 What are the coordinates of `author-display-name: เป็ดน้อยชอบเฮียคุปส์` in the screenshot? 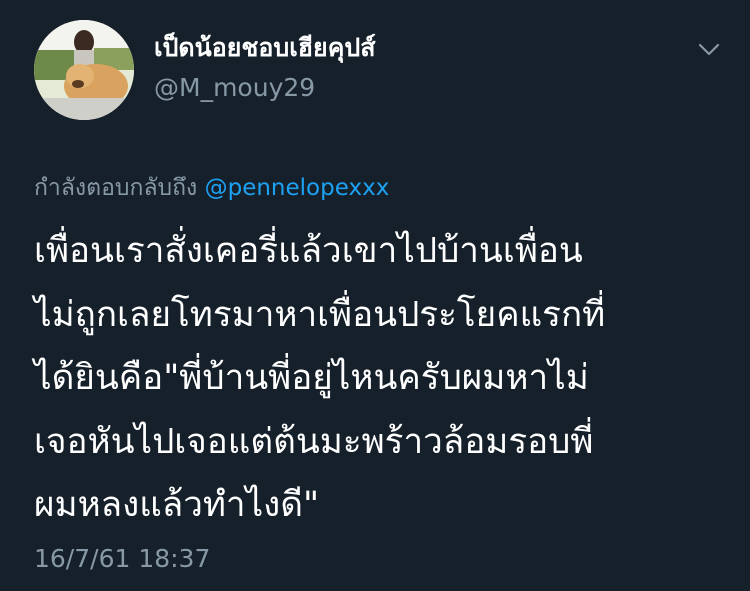 It's located at (265, 48).